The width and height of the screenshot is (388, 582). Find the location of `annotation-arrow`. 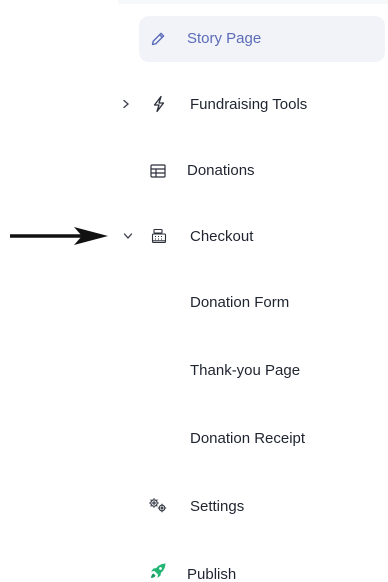

annotation-arrow is located at coordinates (59, 236).